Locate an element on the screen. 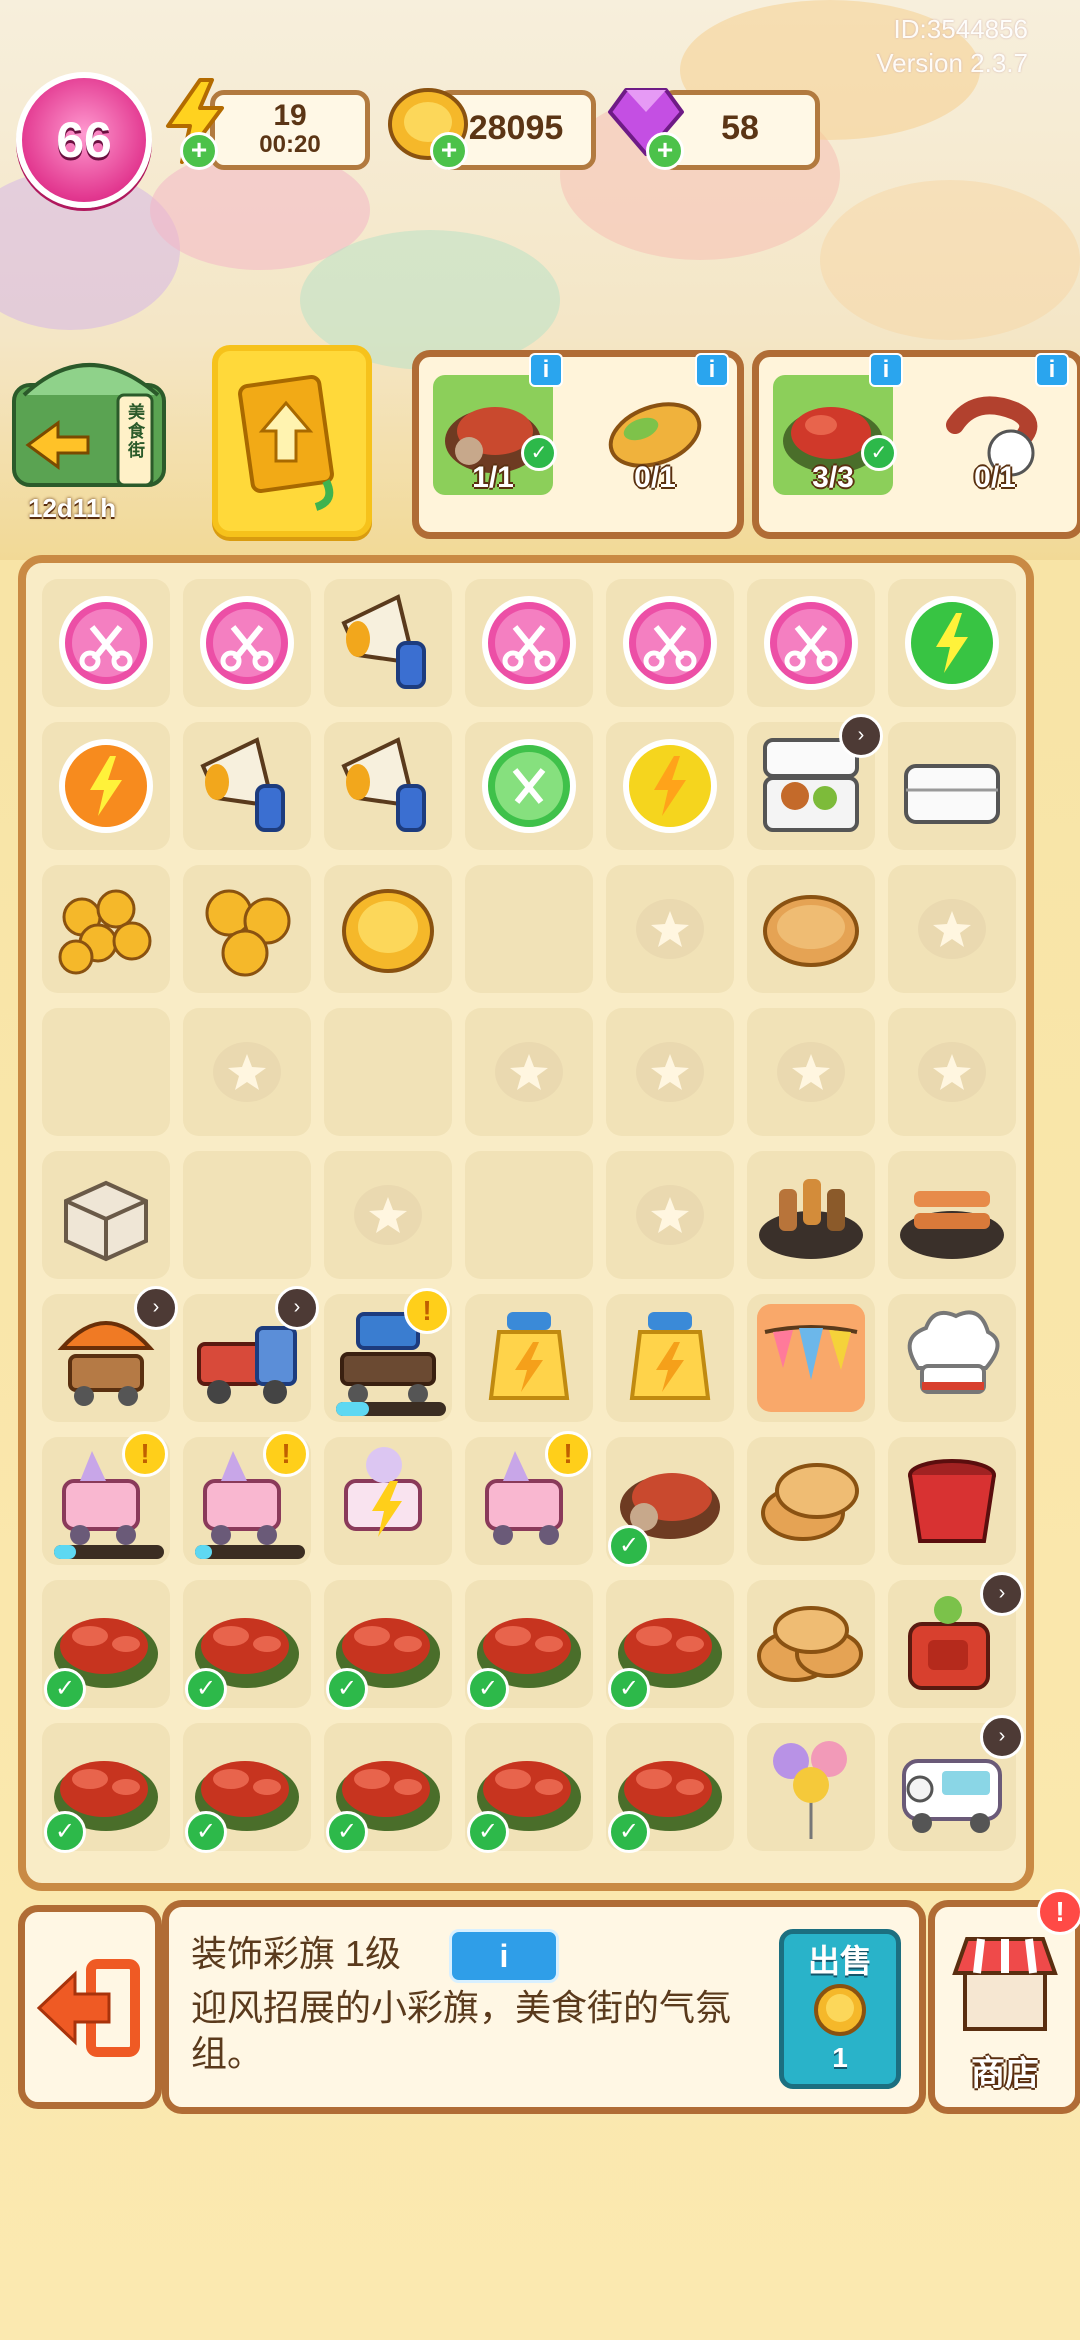  add-coins-button: + is located at coordinates (449, 151).